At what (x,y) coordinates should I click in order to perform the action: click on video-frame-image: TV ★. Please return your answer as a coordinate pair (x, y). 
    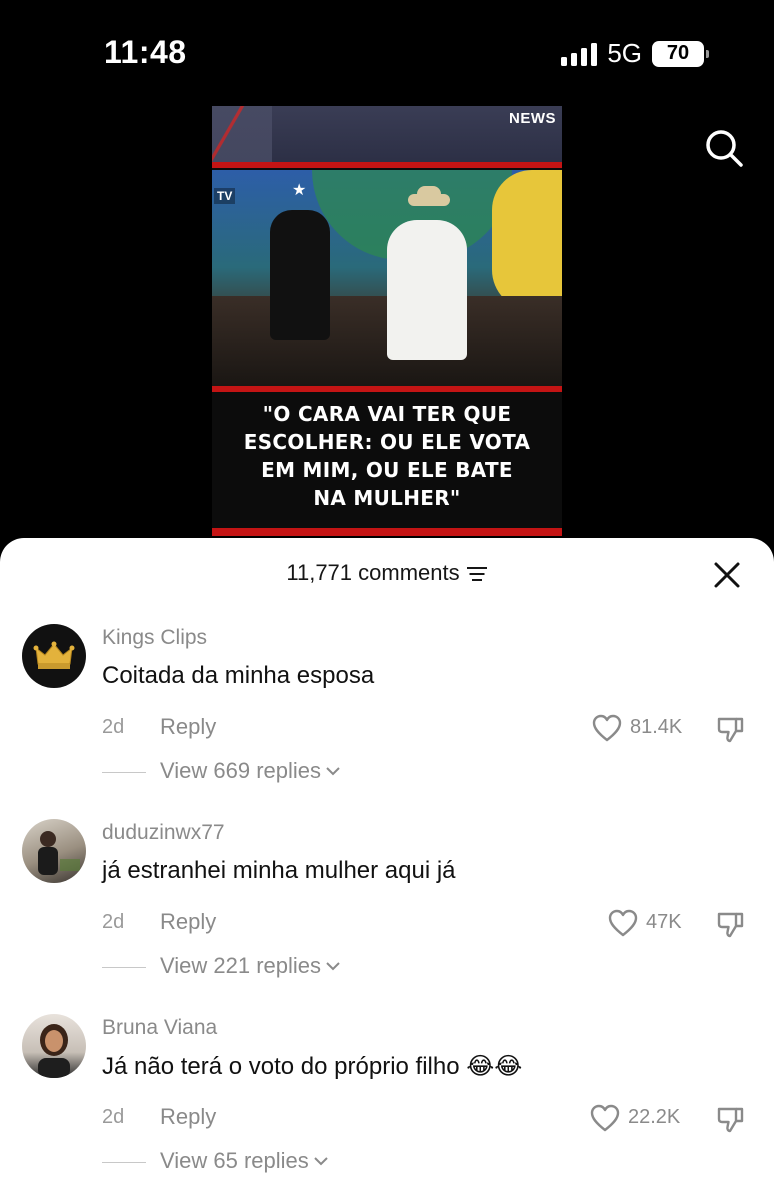
    Looking at the image, I should click on (387, 278).